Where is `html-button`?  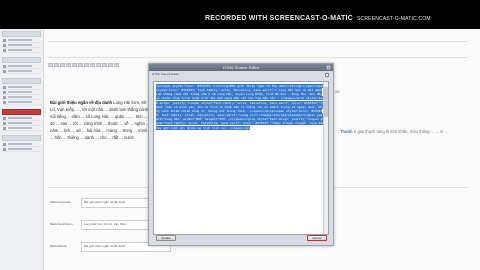 html-button is located at coordinates (116, 65).